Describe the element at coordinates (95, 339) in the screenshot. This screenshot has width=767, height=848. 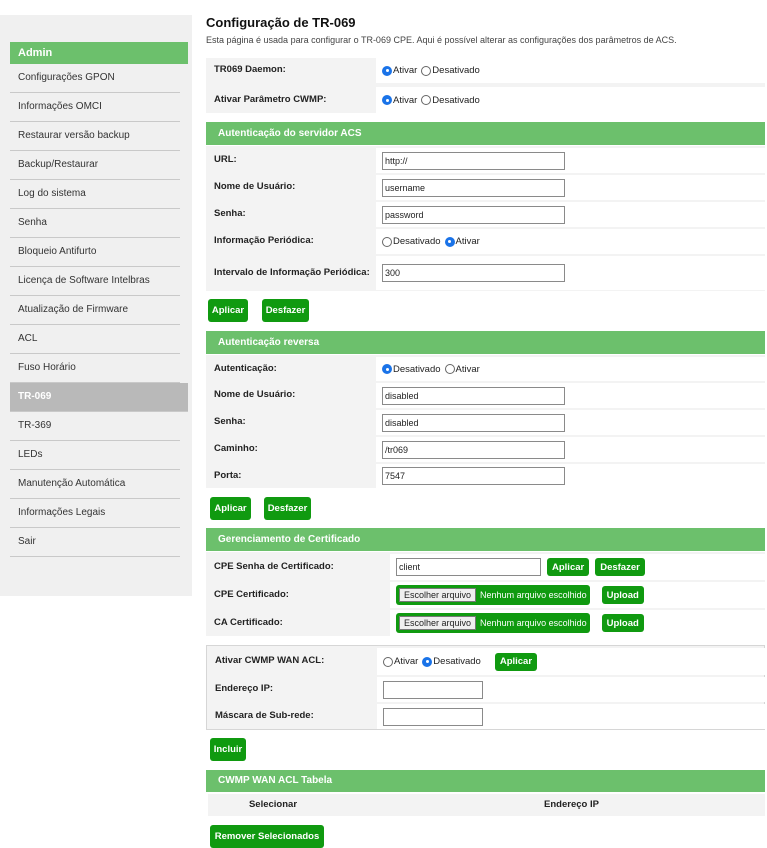
I see `sidebar-item: ACL` at that location.